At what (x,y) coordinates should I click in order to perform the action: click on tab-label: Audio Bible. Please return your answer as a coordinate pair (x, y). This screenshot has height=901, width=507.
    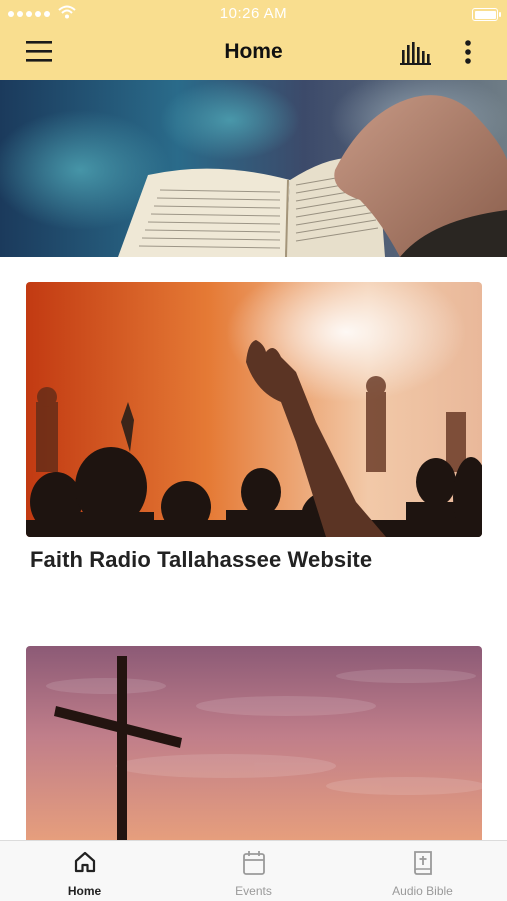
    Looking at the image, I should click on (422, 891).